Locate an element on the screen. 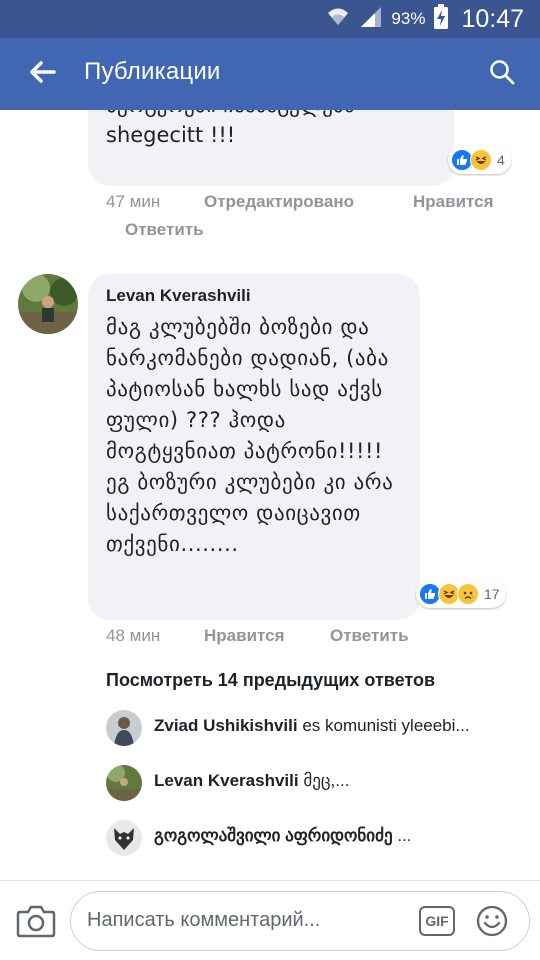  comment-bubble: ტ ბურგერები ჩაანაცვლებს shegecitt !!! is located at coordinates (271, 148).